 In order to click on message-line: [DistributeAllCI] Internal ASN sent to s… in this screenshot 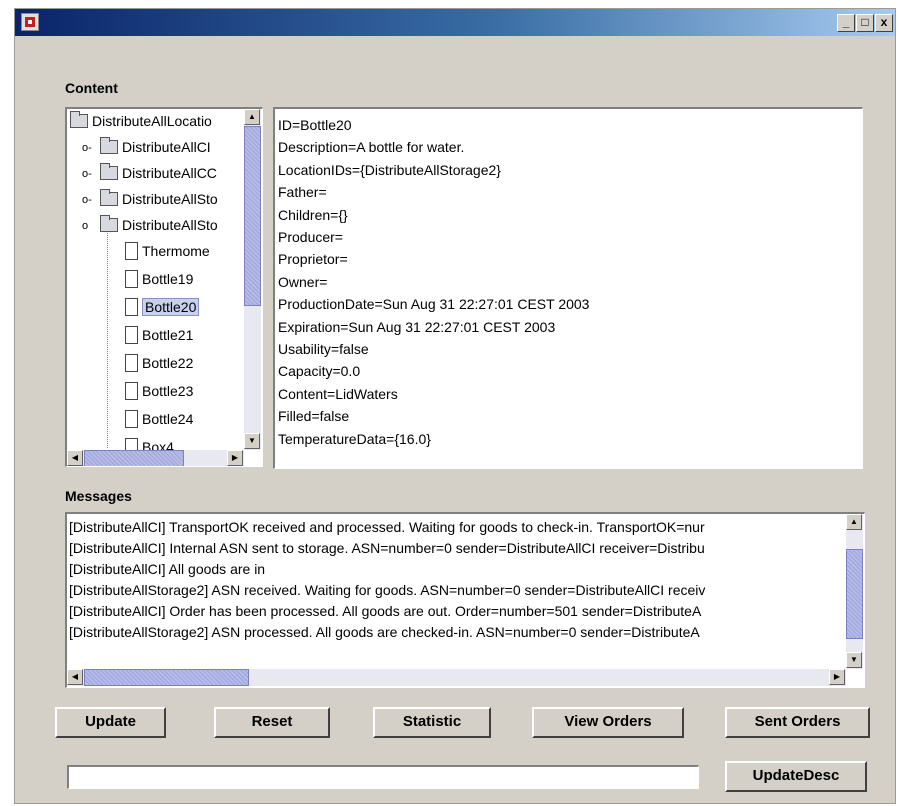, I will do `click(387, 548)`.